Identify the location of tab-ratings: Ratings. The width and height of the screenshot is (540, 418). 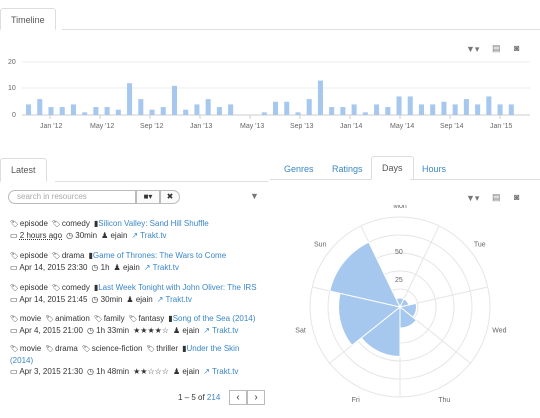
(347, 169).